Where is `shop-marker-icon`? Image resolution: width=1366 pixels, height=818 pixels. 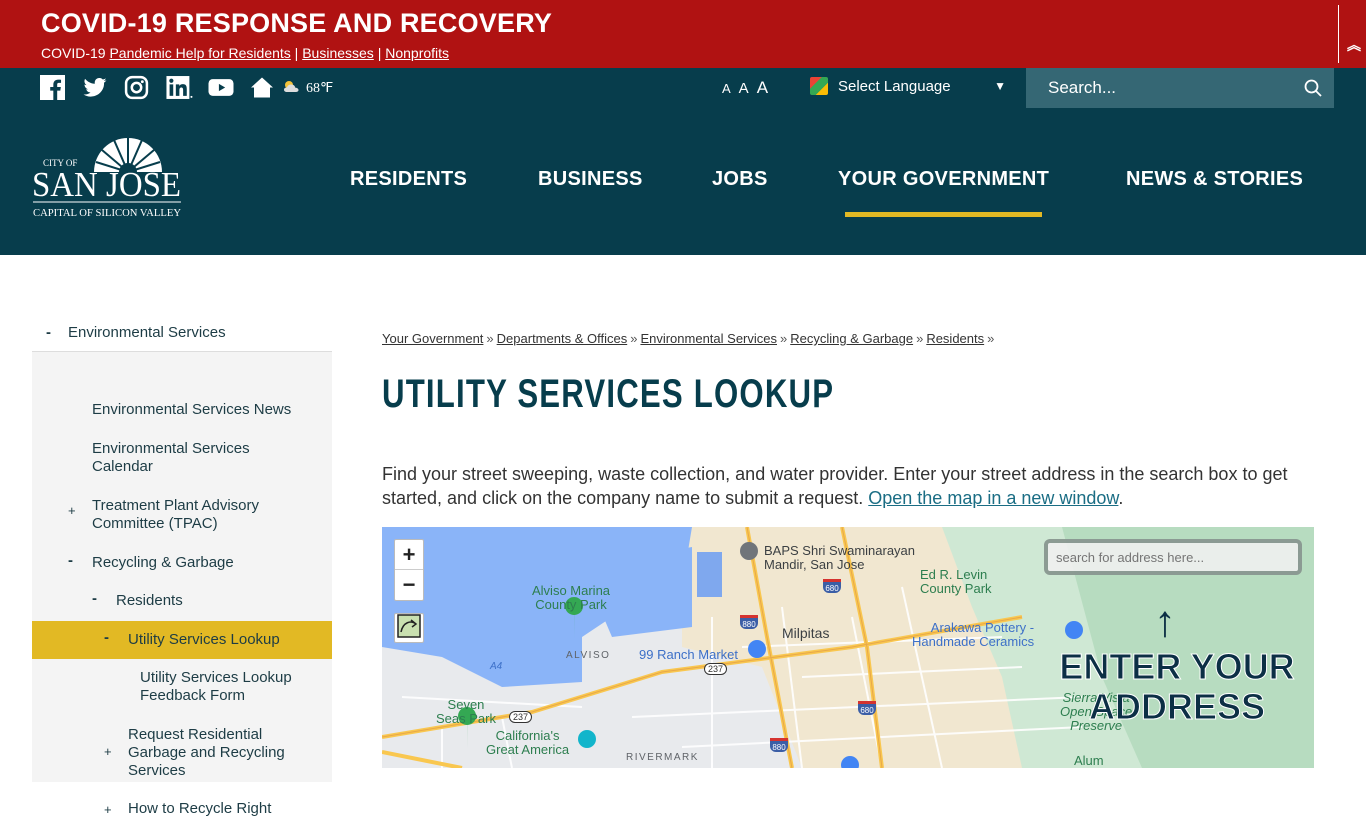
shop-marker-icon is located at coordinates (1074, 630).